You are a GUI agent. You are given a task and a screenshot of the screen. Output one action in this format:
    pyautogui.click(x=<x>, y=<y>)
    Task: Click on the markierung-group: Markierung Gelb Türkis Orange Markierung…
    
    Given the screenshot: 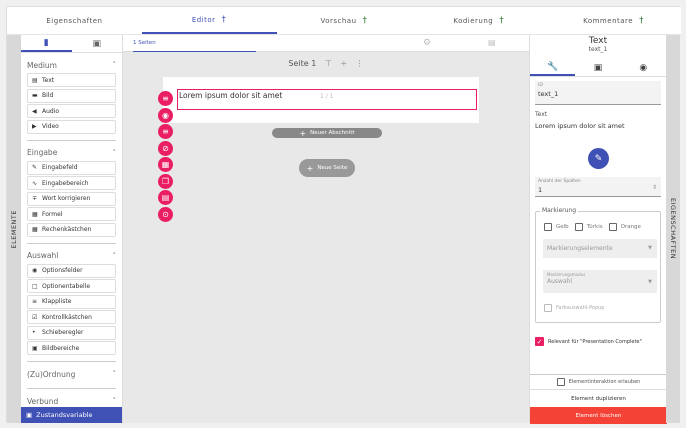 What is the action you would take?
    pyautogui.click(x=598, y=265)
    